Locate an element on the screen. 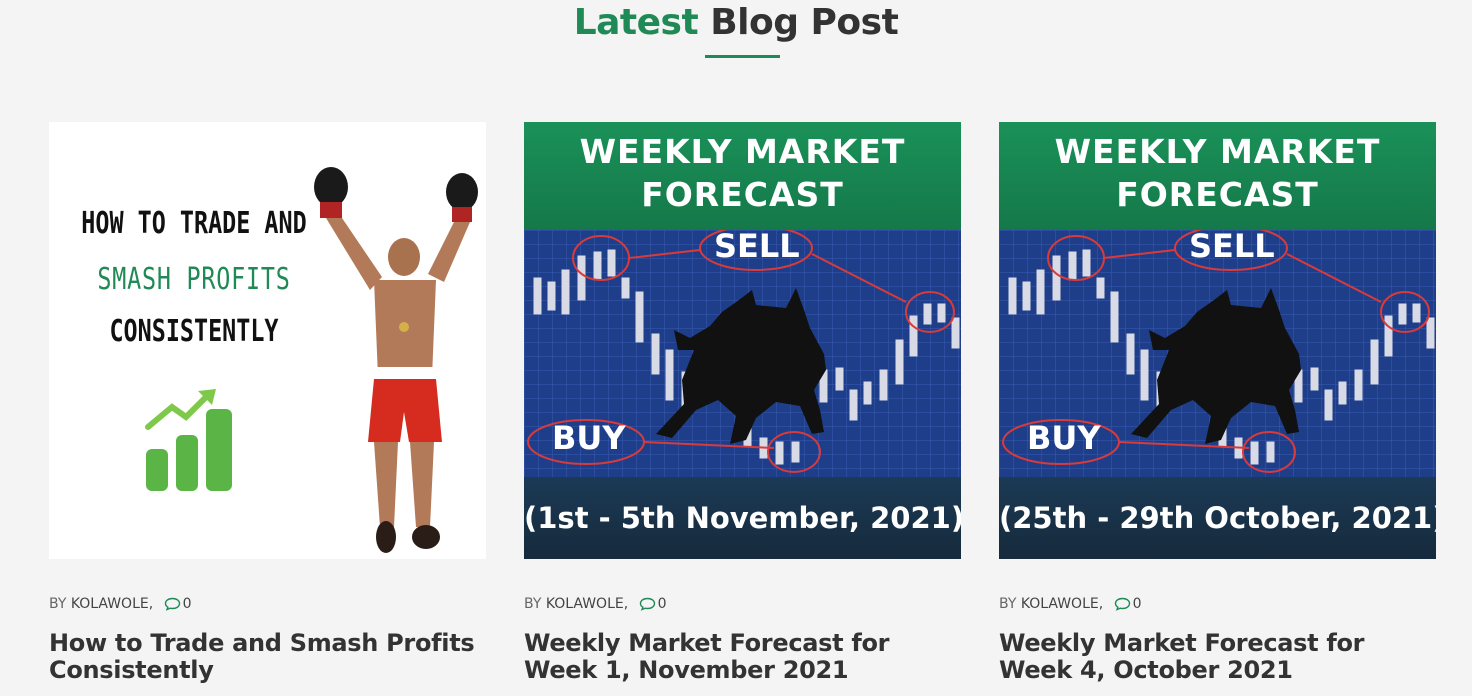  forecast-footer: (25th - 29th October, 2021) is located at coordinates (1217, 518).